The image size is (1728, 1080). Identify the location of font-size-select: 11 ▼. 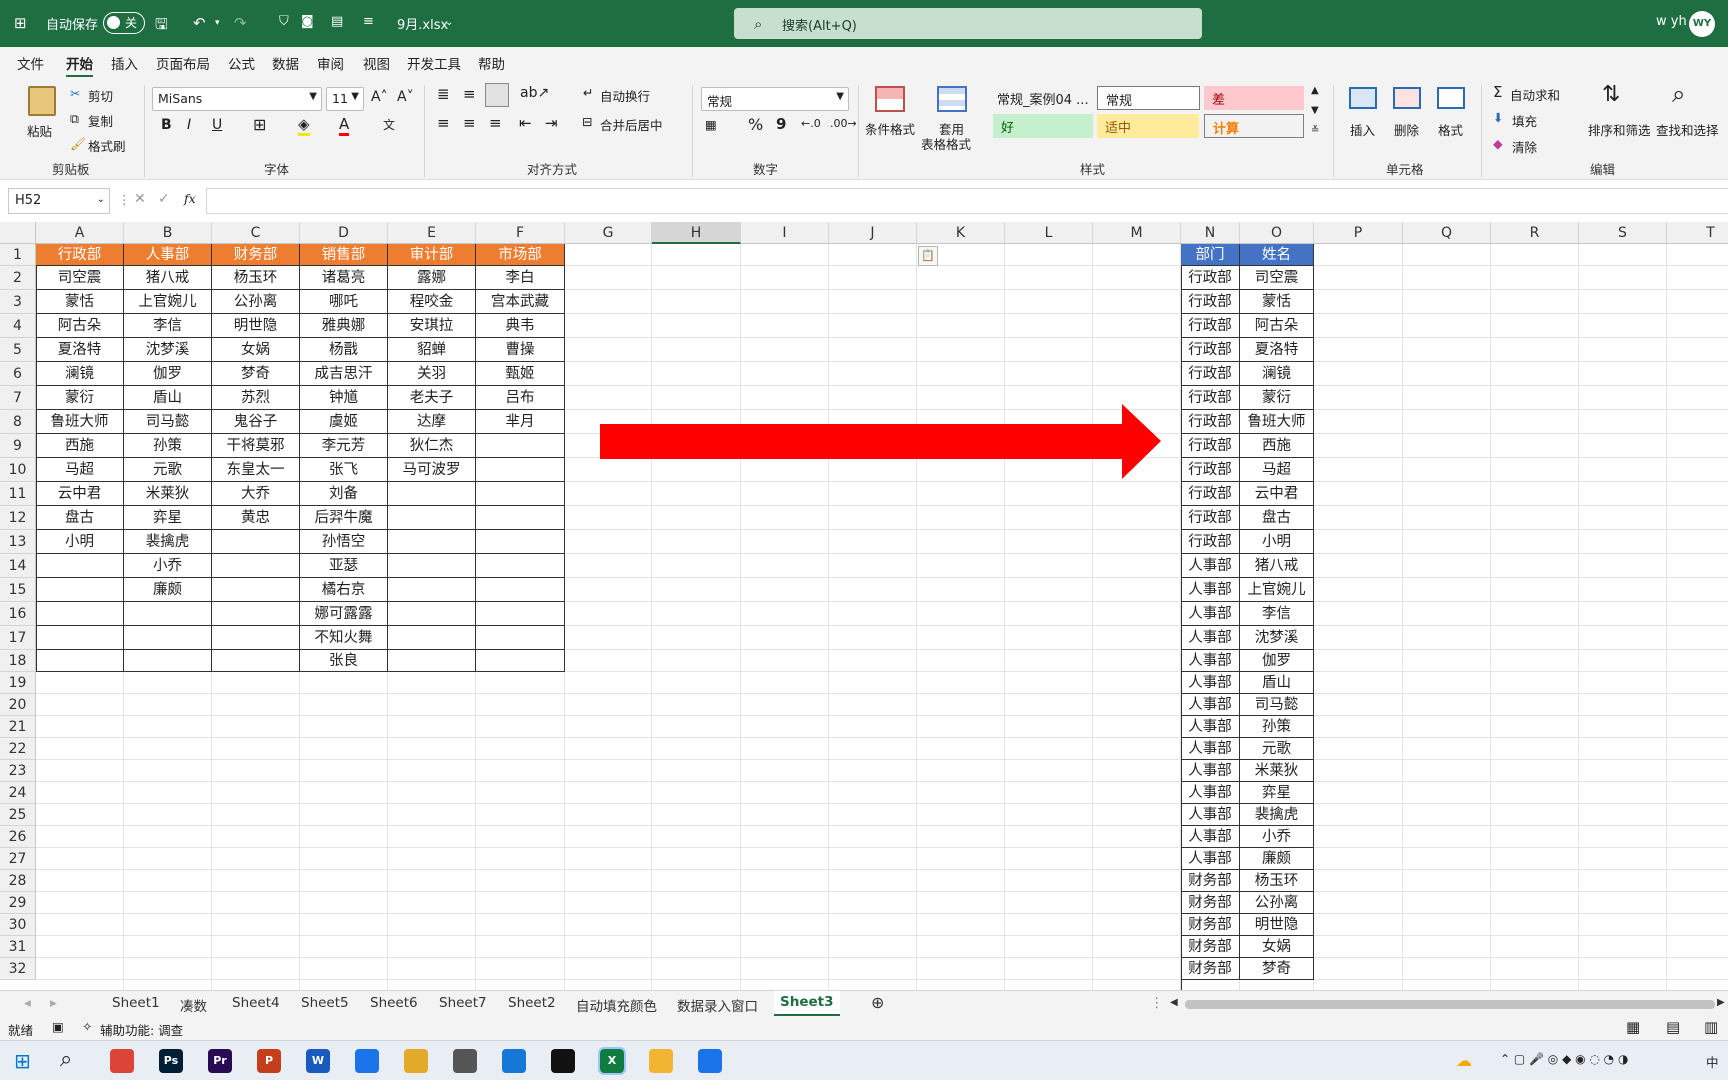
(345, 99).